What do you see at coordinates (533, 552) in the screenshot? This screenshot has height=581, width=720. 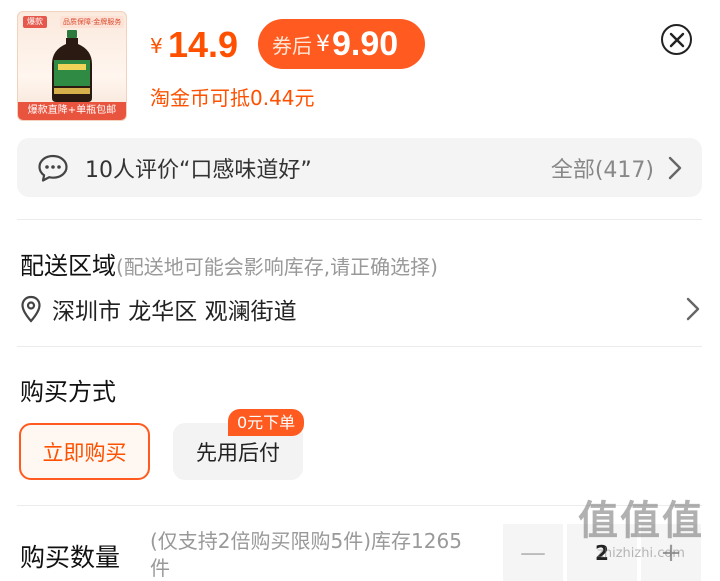 I see `quantity-decrease-button: —` at bounding box center [533, 552].